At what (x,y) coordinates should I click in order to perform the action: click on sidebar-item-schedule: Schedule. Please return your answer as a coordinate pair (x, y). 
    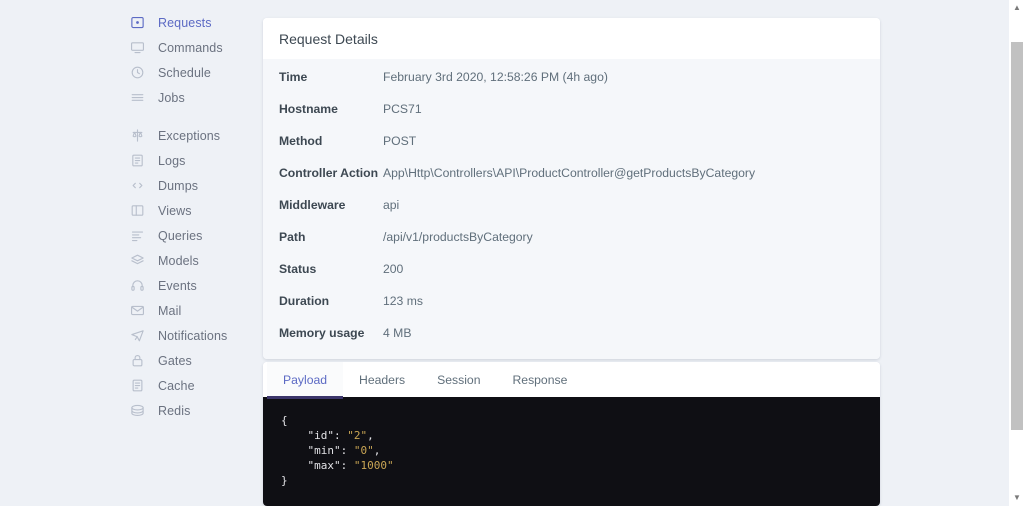
    Looking at the image, I should click on (188, 72).